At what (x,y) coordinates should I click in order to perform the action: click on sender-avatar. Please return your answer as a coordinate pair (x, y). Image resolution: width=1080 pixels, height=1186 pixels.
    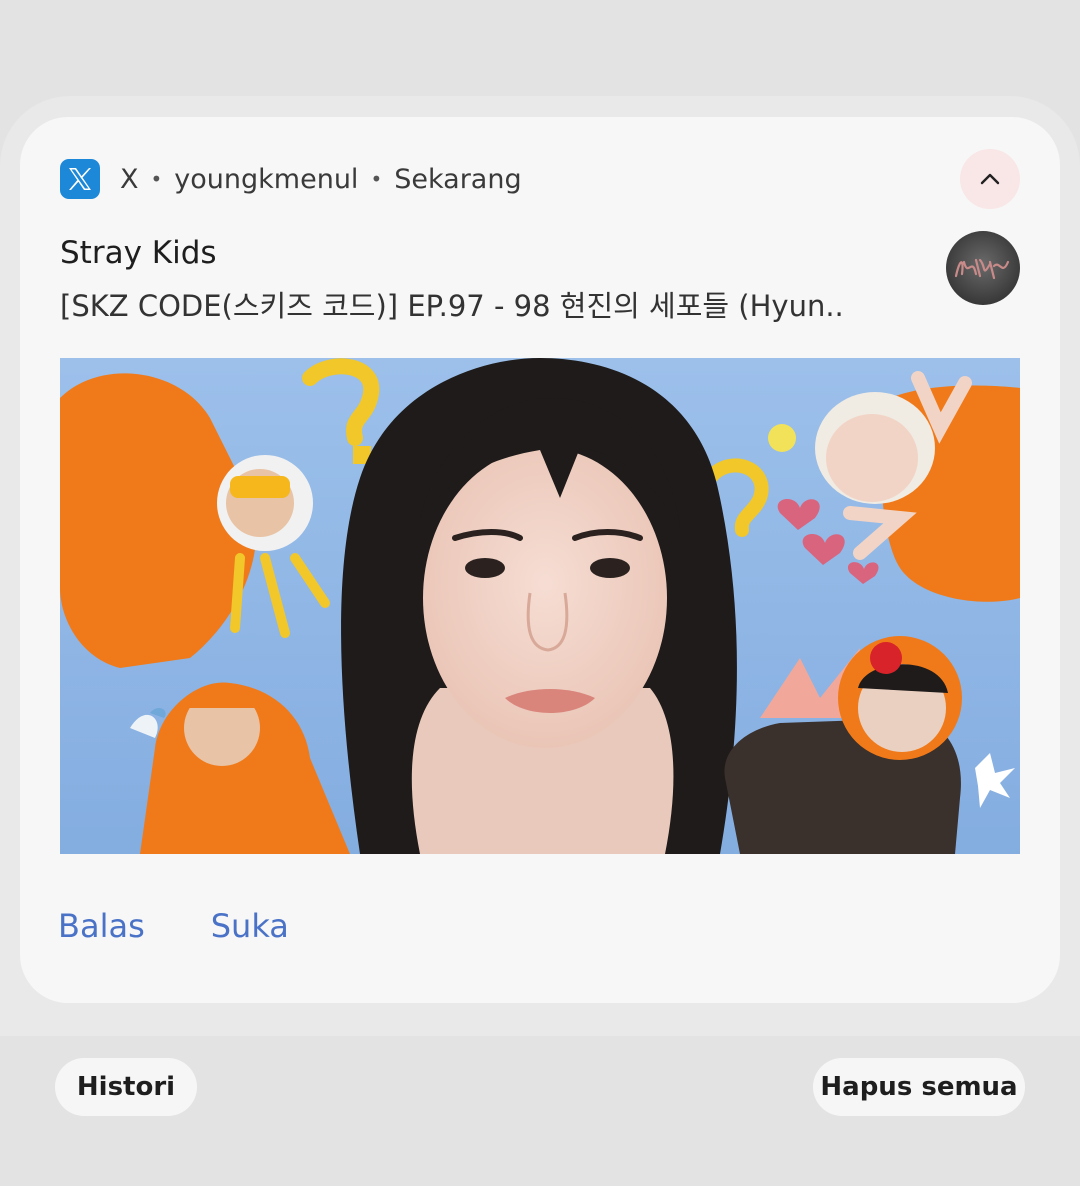
    Looking at the image, I should click on (983, 268).